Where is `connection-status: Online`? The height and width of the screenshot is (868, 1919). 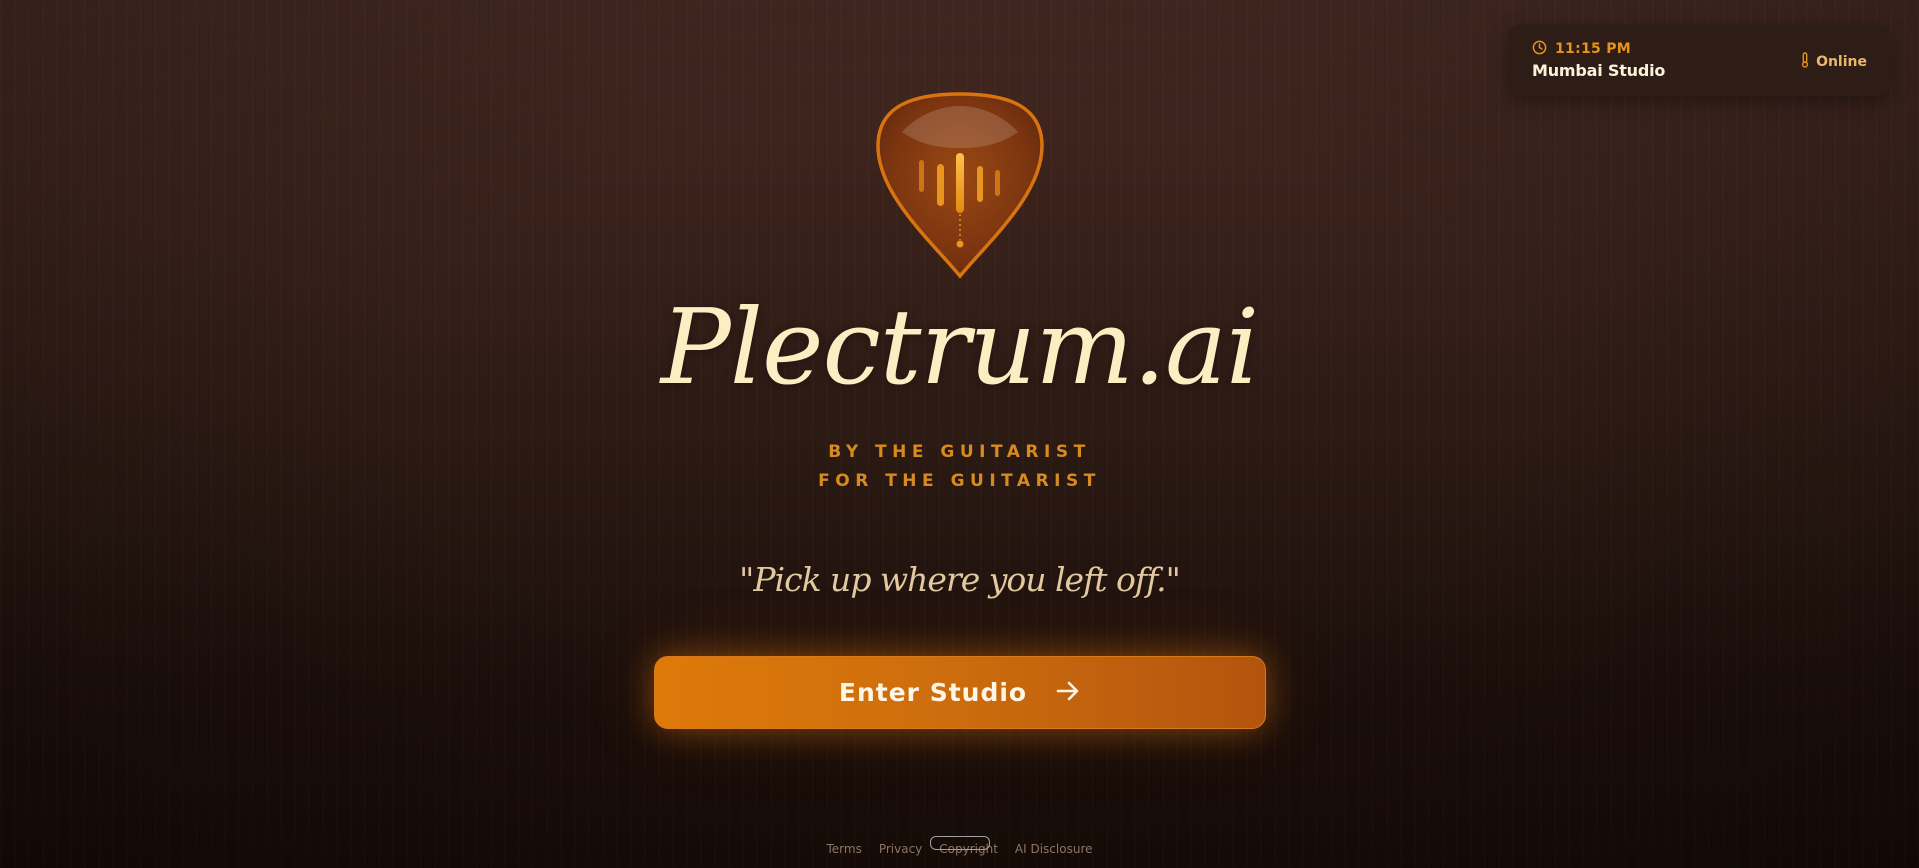
connection-status: Online is located at coordinates (1833, 62).